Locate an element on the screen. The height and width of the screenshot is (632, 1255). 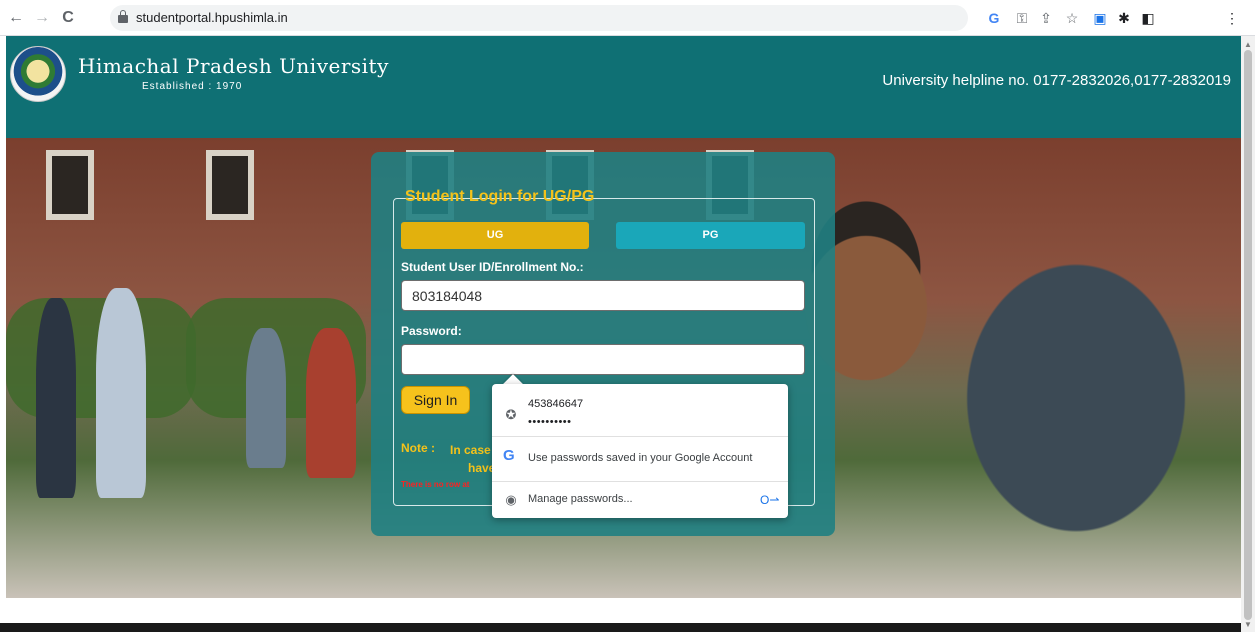
saved-username: 453846647 is located at coordinates (556, 404).